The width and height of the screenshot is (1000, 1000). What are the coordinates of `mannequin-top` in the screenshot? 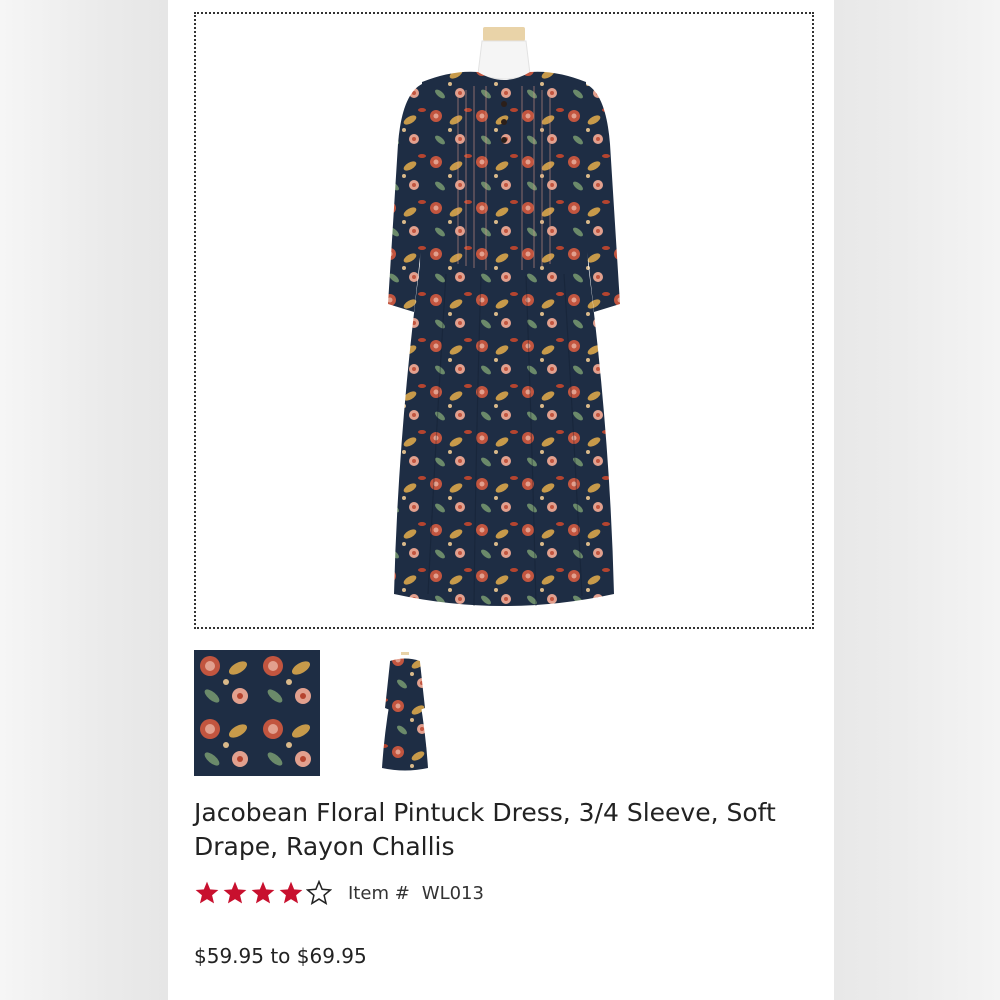 It's located at (504, 34).